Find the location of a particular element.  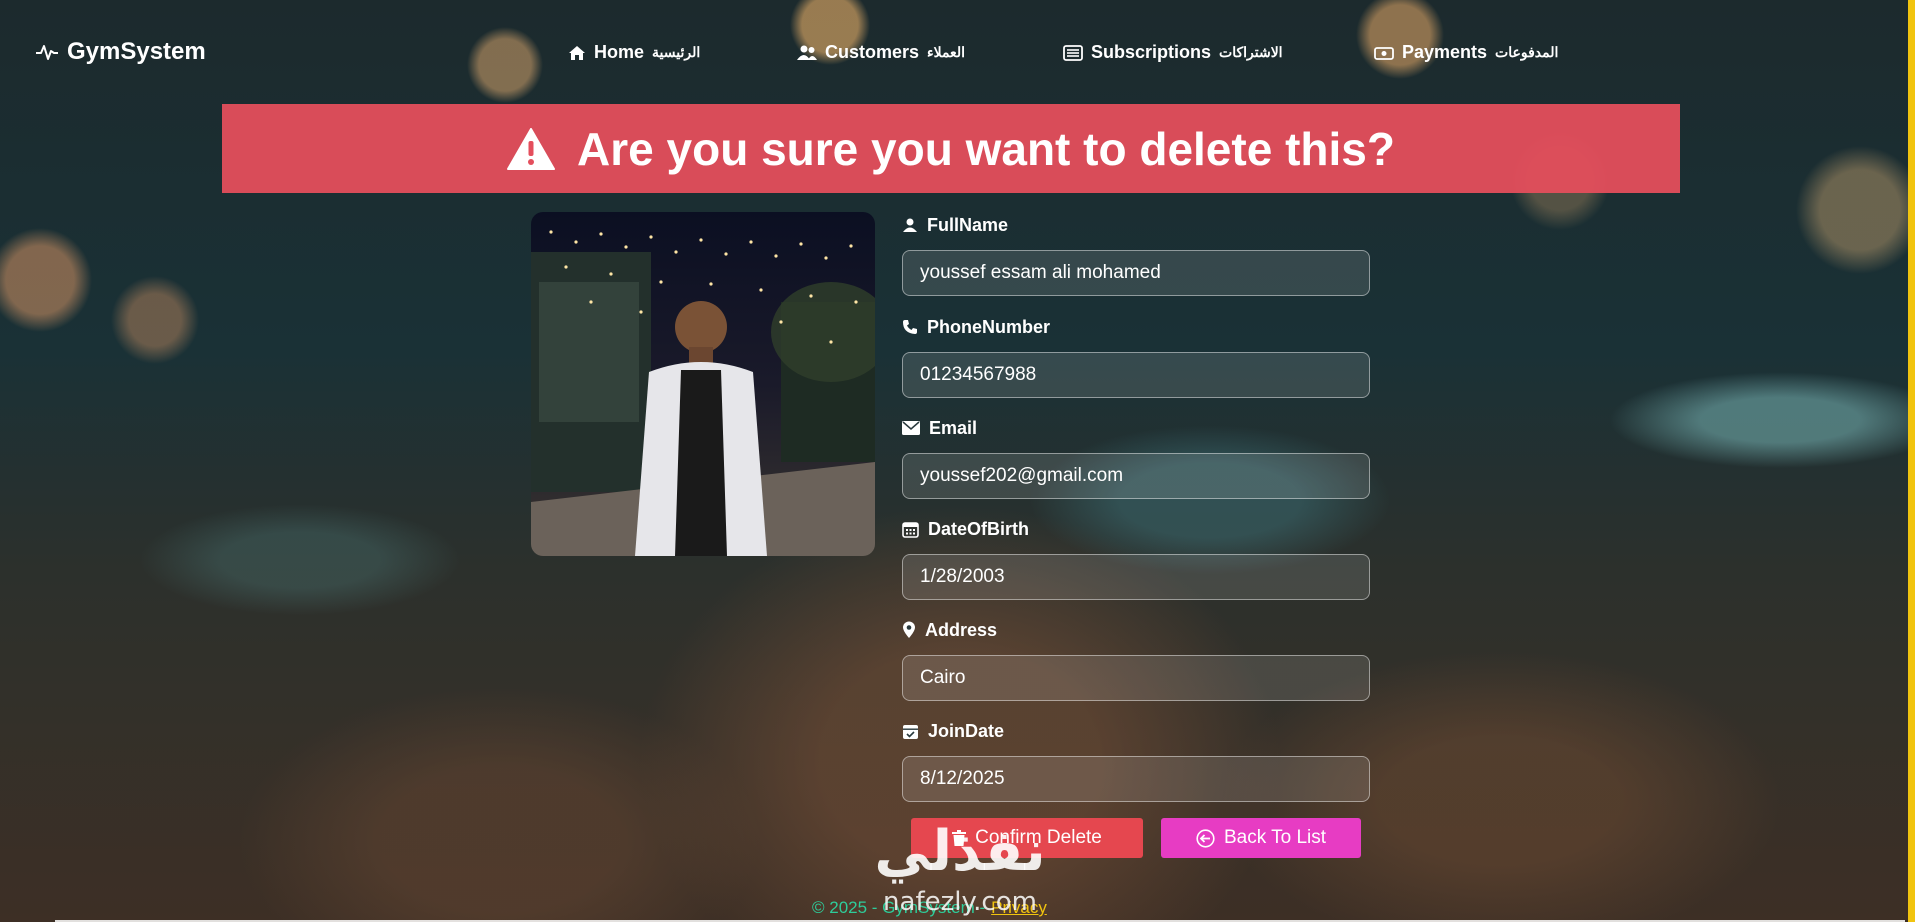

delete-warning-banner: Are you sure you want to delete this? is located at coordinates (951, 148).